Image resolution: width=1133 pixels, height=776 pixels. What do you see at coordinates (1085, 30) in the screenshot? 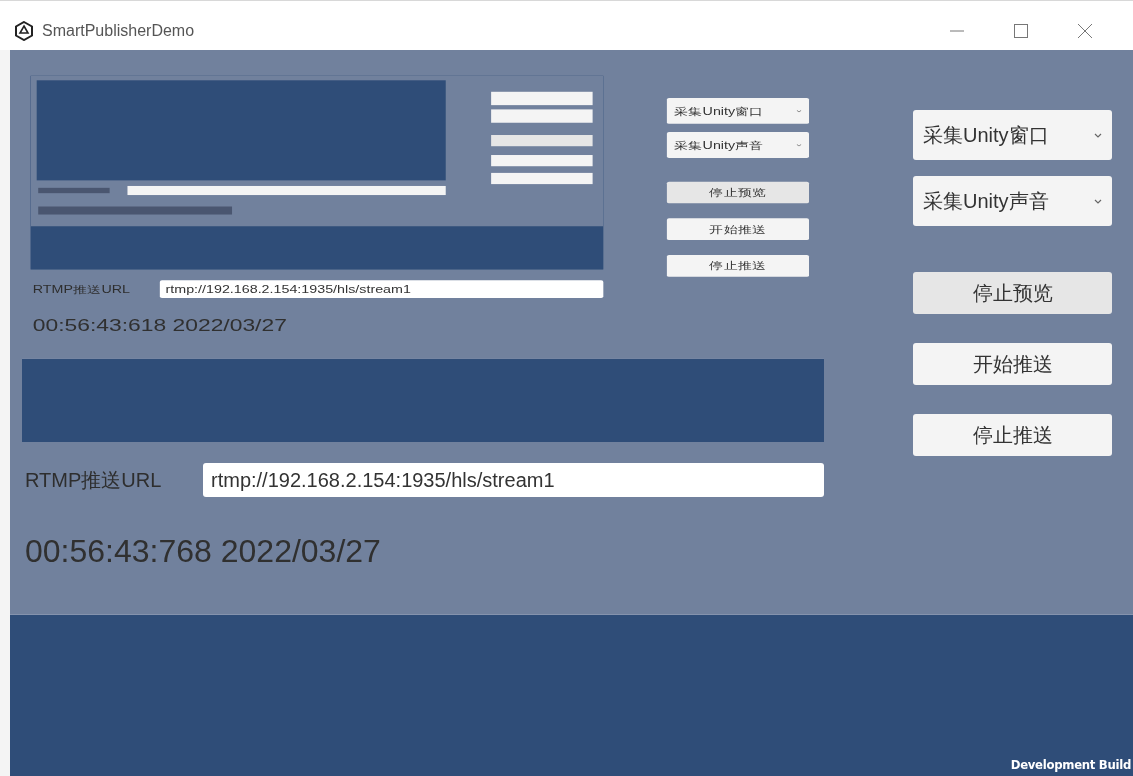
I see `close-icon` at bounding box center [1085, 30].